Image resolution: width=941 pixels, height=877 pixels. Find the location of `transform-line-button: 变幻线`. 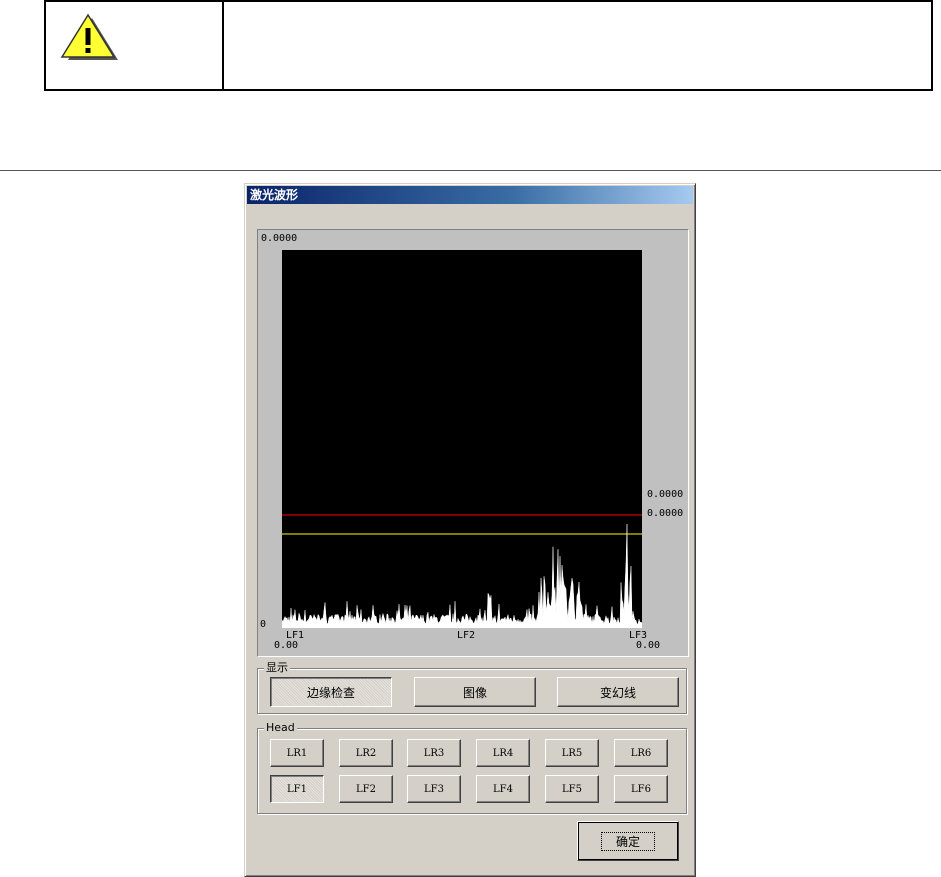

transform-line-button: 变幻线 is located at coordinates (618, 692).